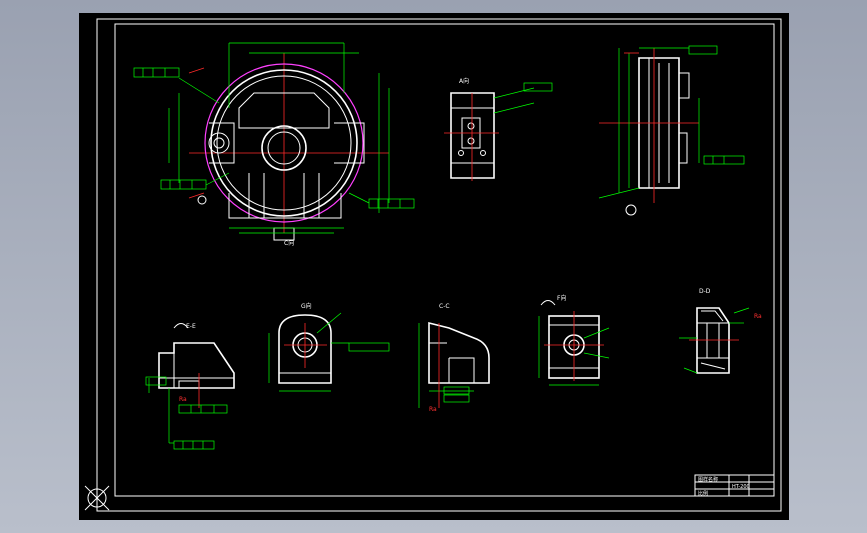 The image size is (867, 533). I want to click on view-a-title: A向, so click(464, 81).